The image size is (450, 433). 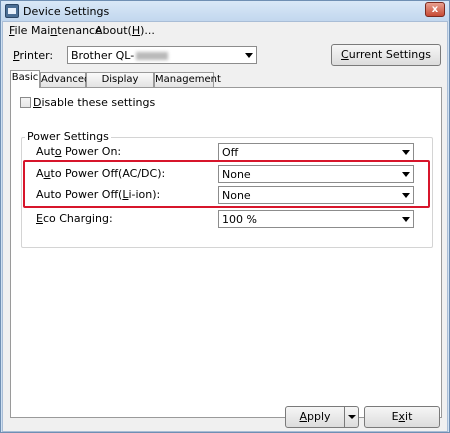 I want to click on disable-settings-row: Disable these settings, so click(x=87, y=102).